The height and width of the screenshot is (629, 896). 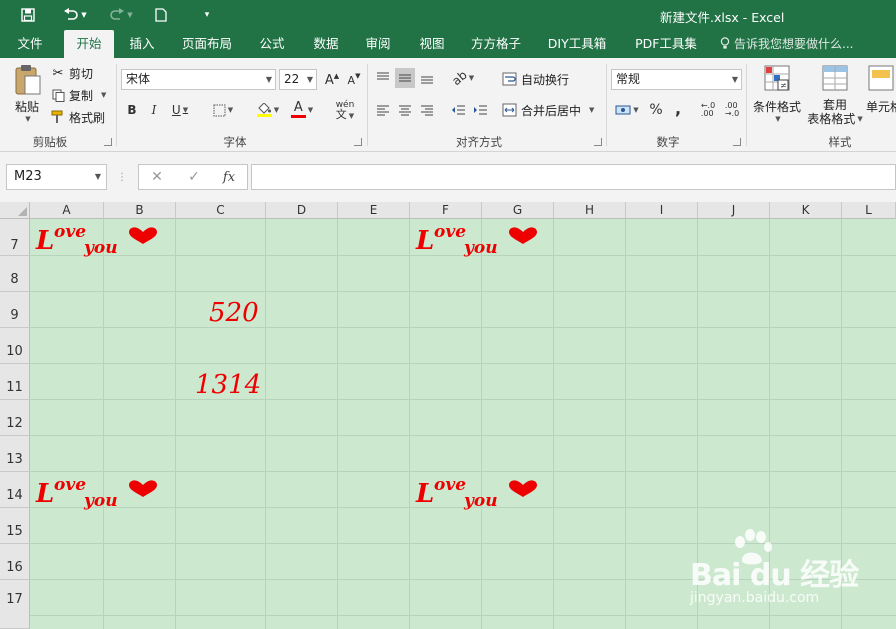 What do you see at coordinates (157, 177) in the screenshot?
I see `cancel-entry-button: ✕` at bounding box center [157, 177].